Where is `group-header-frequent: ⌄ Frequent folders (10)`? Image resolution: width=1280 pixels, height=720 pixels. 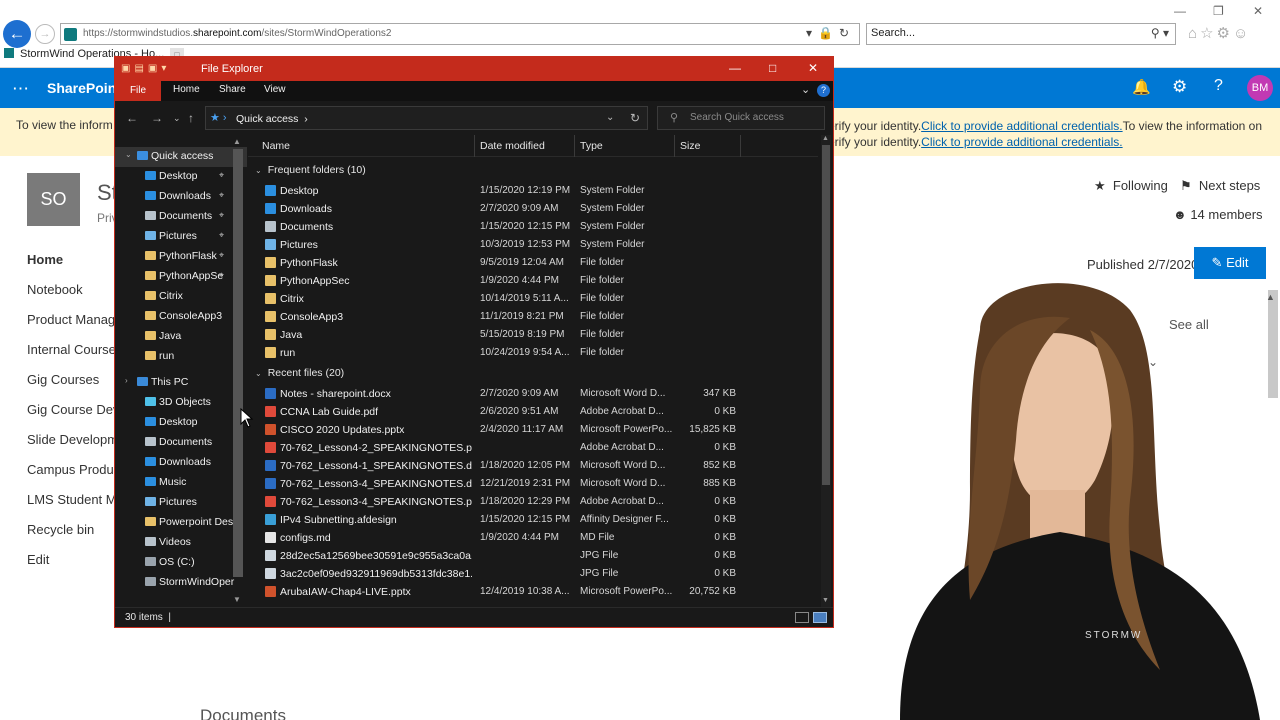 group-header-frequent: ⌄ Frequent folders (10) is located at coordinates (310, 170).